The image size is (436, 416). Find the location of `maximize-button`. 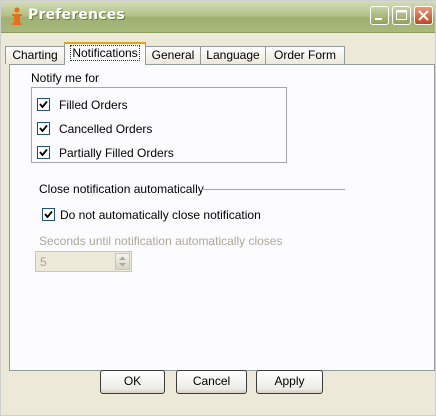

maximize-button is located at coordinates (401, 15).